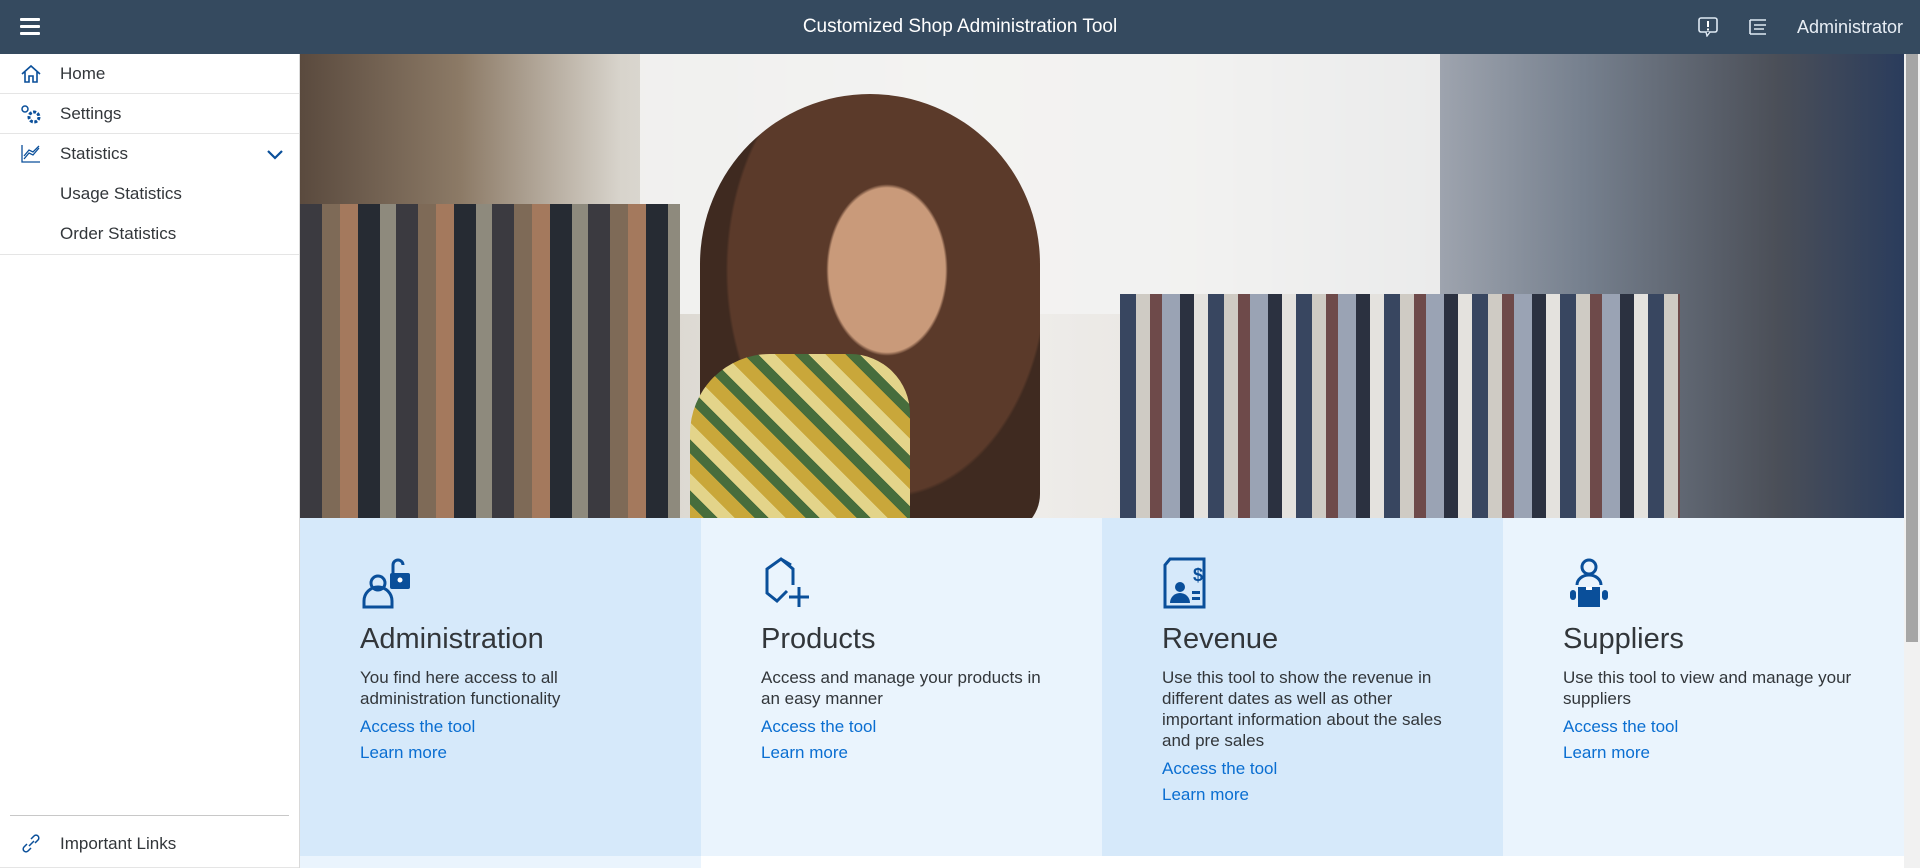 The width and height of the screenshot is (1920, 868). I want to click on card-title: Revenue, so click(1220, 639).